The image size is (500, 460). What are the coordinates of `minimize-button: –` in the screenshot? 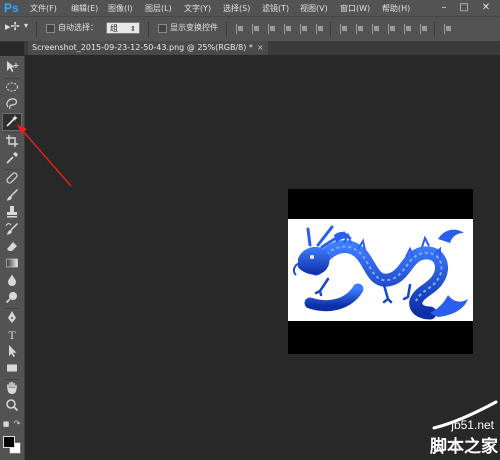 It's located at (444, 8).